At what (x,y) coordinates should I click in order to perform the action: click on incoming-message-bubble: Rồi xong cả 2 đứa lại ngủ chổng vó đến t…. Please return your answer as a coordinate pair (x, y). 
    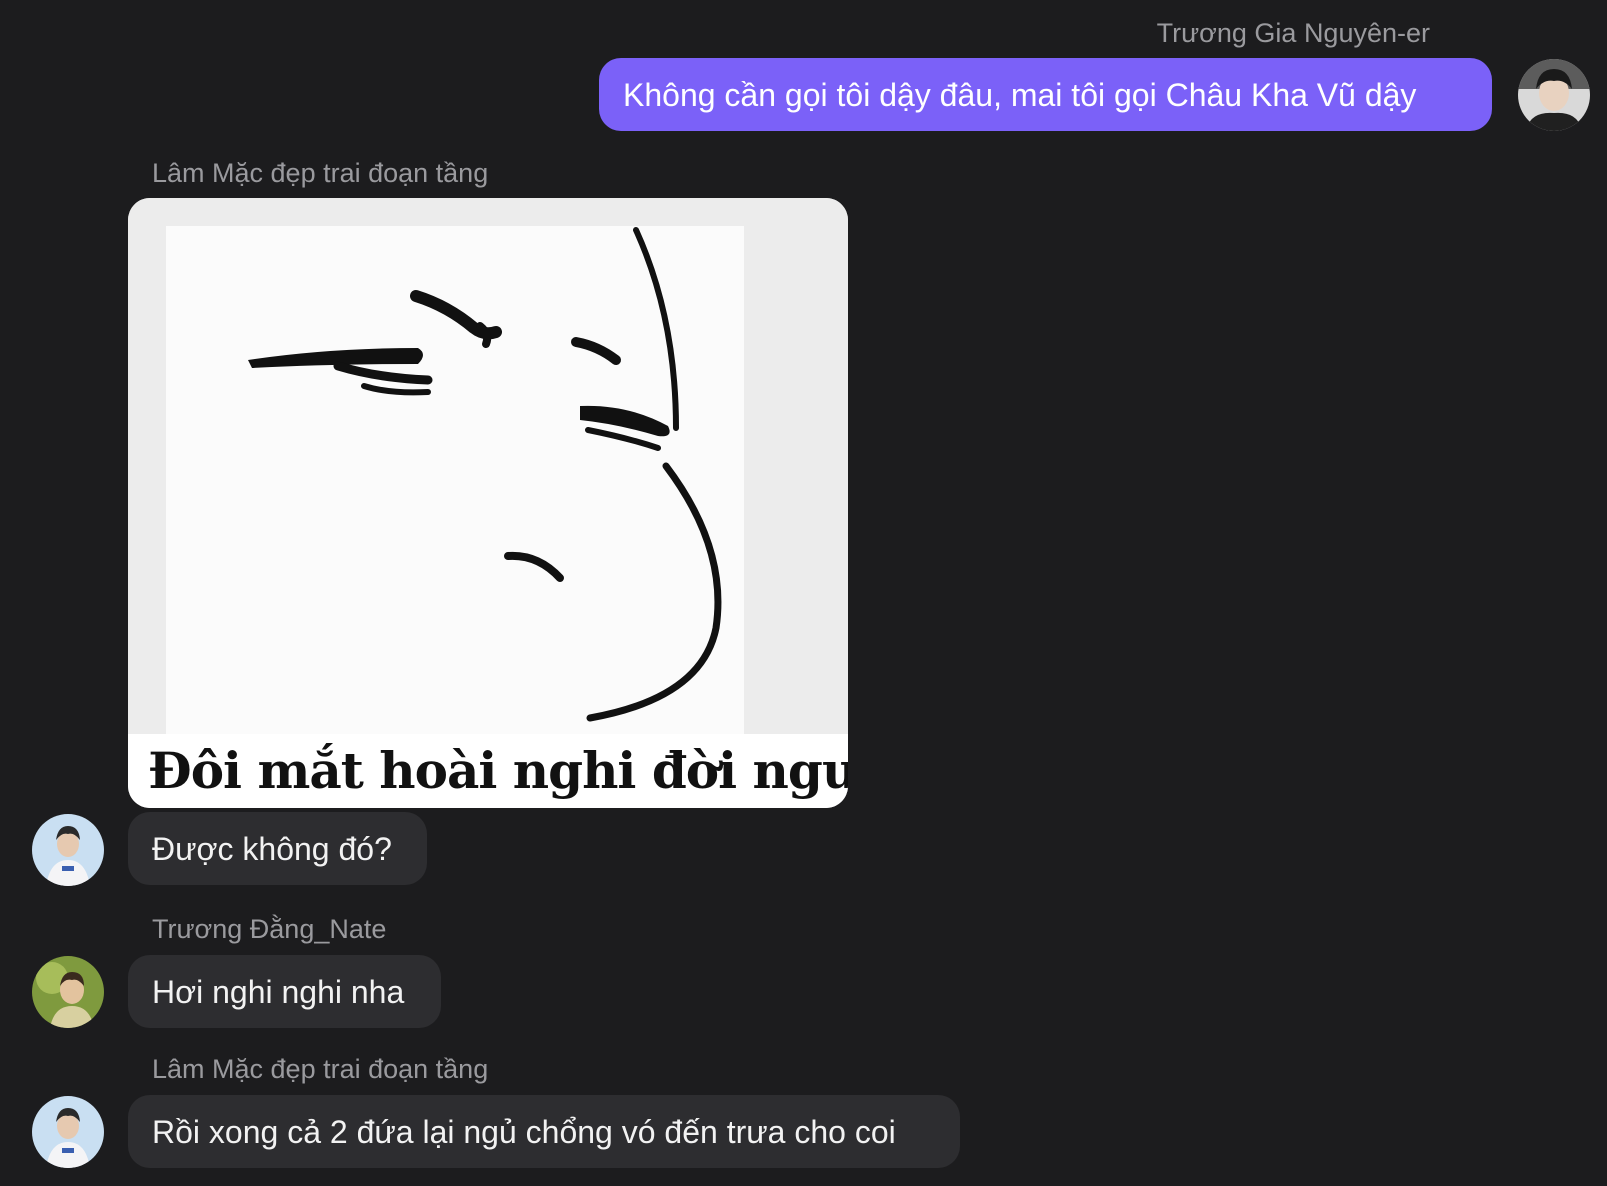
    Looking at the image, I should click on (544, 1131).